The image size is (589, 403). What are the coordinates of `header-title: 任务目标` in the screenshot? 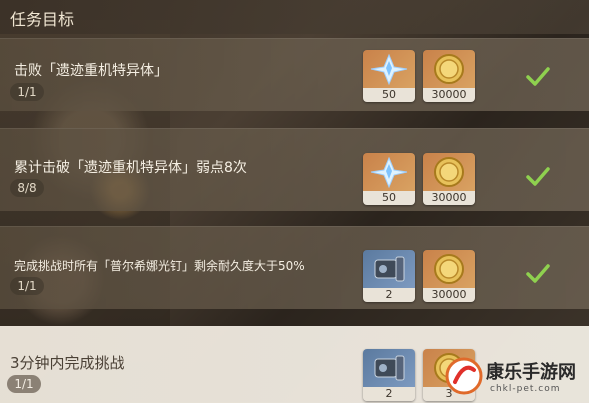 It's located at (42, 19).